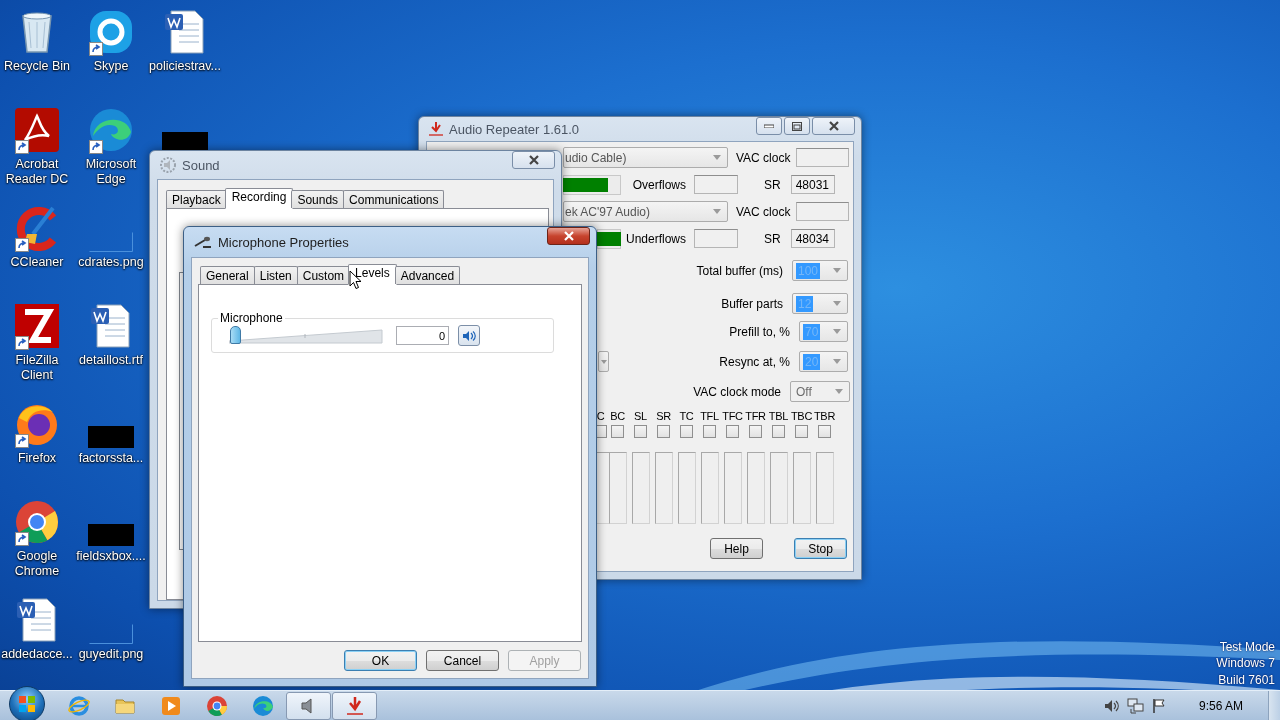 This screenshot has width=1280, height=720. Describe the element at coordinates (196, 199) in the screenshot. I see `tab: Playback` at that location.